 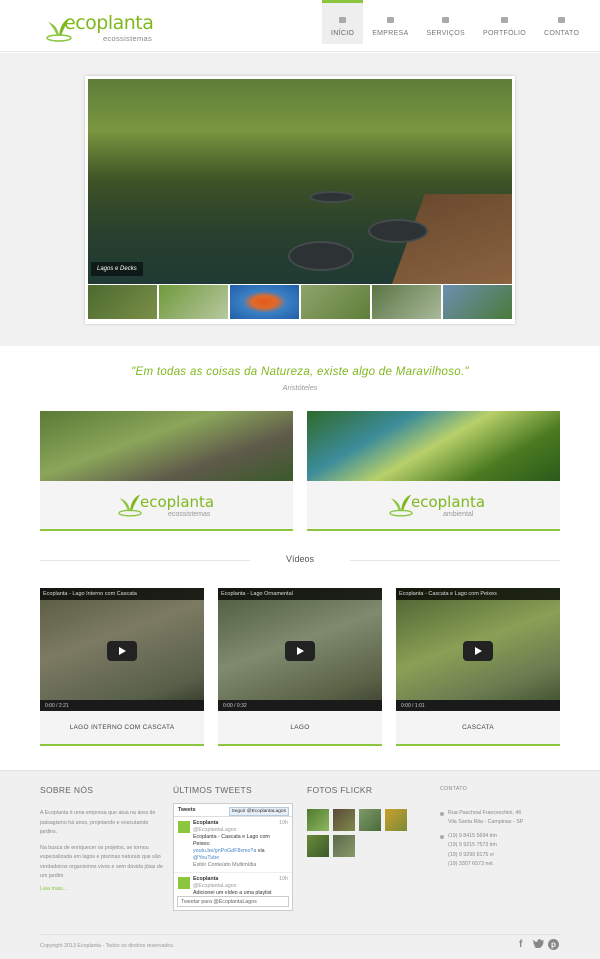 What do you see at coordinates (445, 33) in the screenshot?
I see `nav-label: SERVIÇOS` at bounding box center [445, 33].